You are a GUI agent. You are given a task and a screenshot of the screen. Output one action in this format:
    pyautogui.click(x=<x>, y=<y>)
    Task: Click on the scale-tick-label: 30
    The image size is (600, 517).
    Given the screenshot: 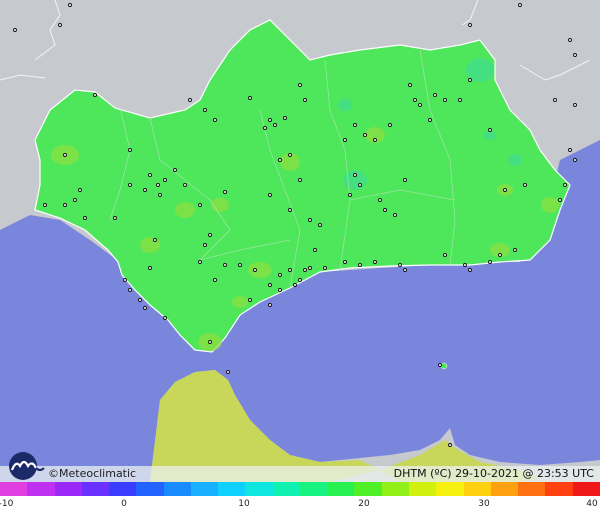 What is the action you would take?
    pyautogui.click(x=484, y=504)
    